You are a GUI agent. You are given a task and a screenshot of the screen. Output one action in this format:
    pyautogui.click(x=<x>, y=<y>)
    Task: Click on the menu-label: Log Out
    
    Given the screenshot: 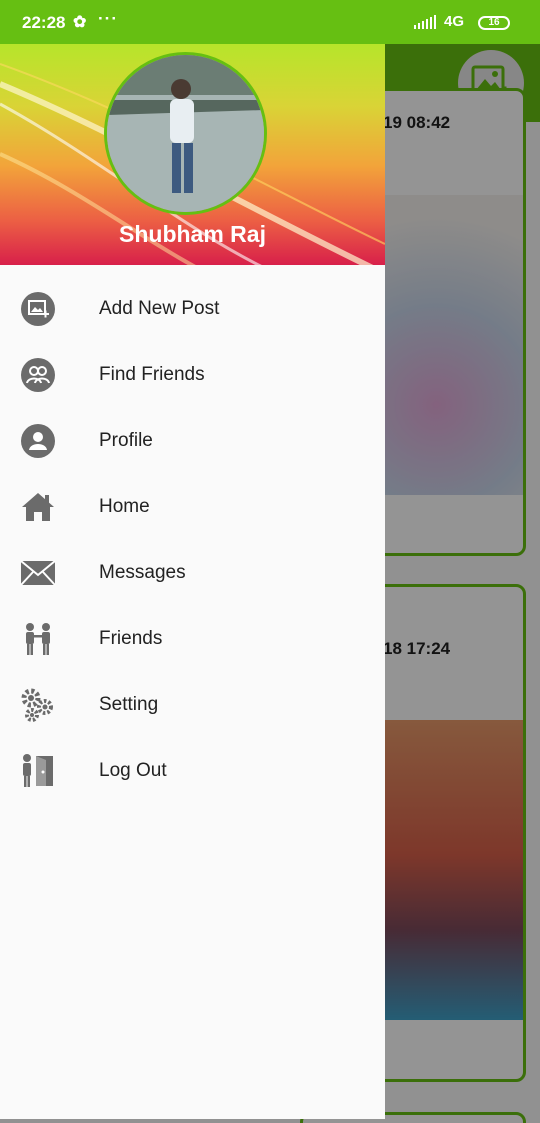 What is the action you would take?
    pyautogui.click(x=133, y=770)
    